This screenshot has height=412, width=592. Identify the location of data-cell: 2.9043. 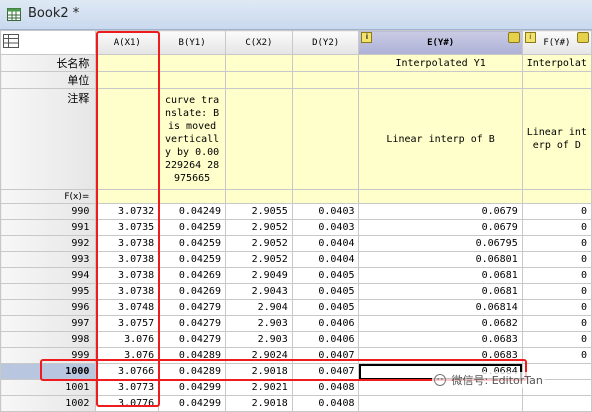
(258, 291).